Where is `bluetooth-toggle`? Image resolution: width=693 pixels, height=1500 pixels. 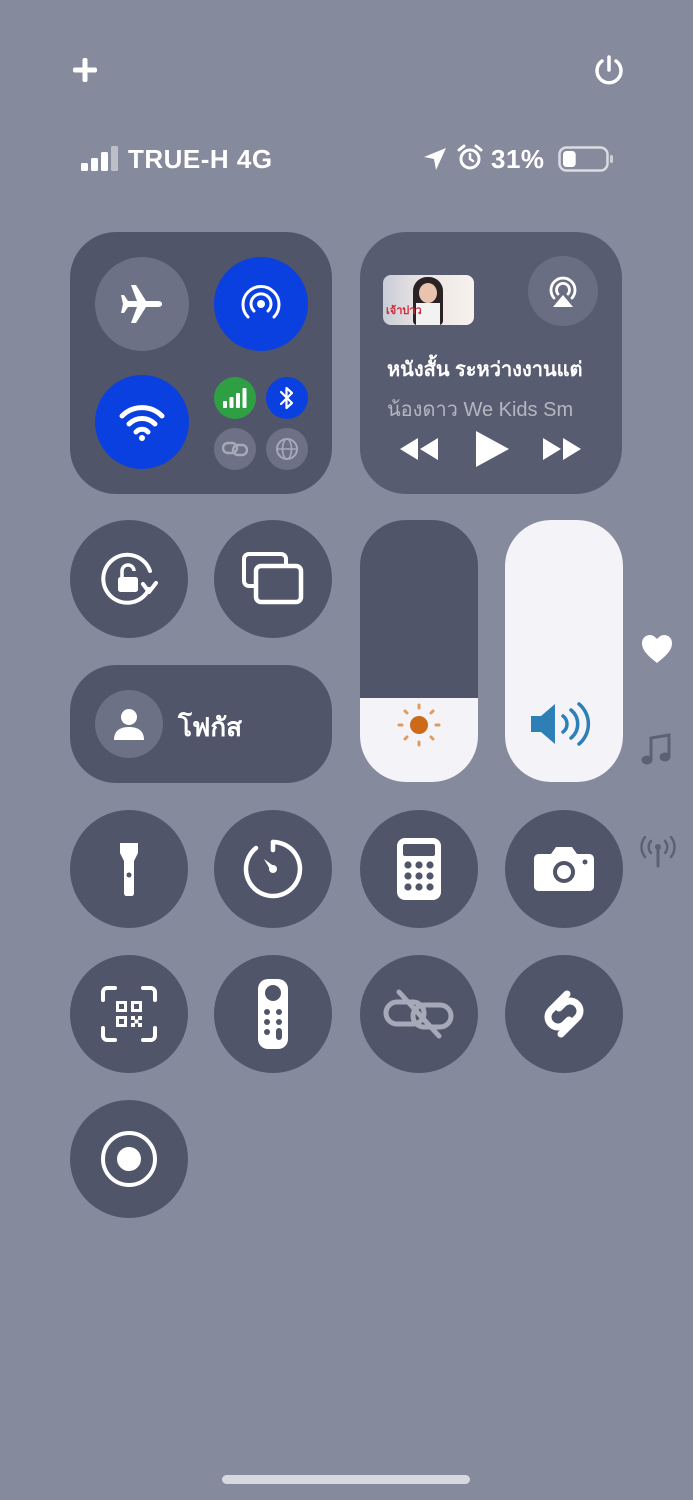 bluetooth-toggle is located at coordinates (287, 398).